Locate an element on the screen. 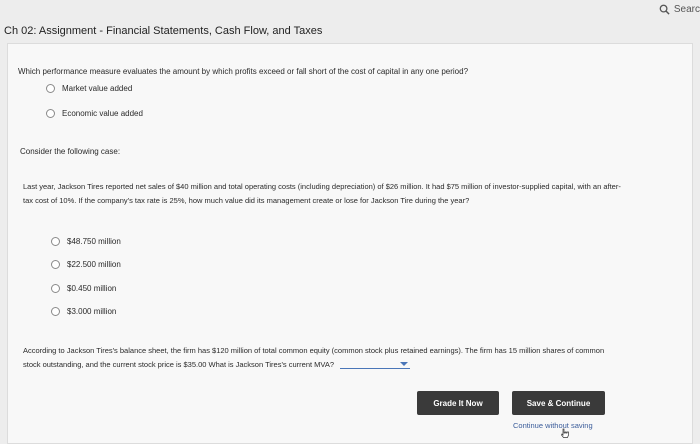  option-label: Economic value added is located at coordinates (102, 113).